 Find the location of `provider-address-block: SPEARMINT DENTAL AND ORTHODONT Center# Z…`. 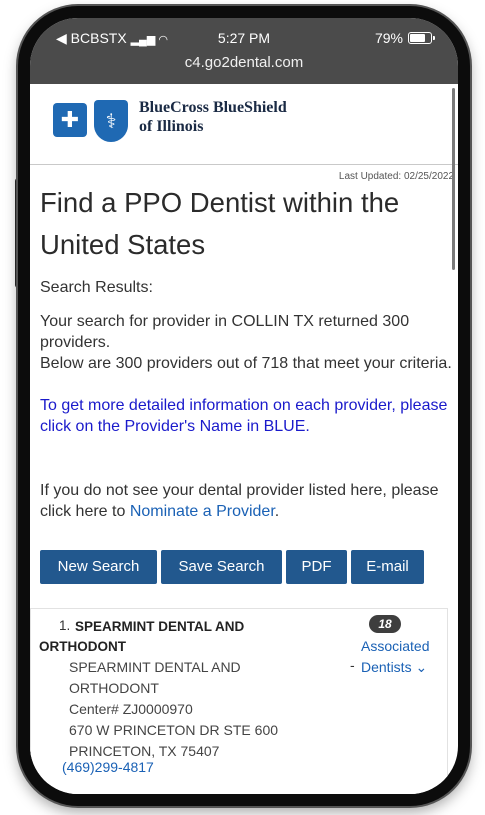

provider-address-block: SPEARMINT DENTAL AND ORTHODONT Center# Z… is located at coordinates (173, 709).